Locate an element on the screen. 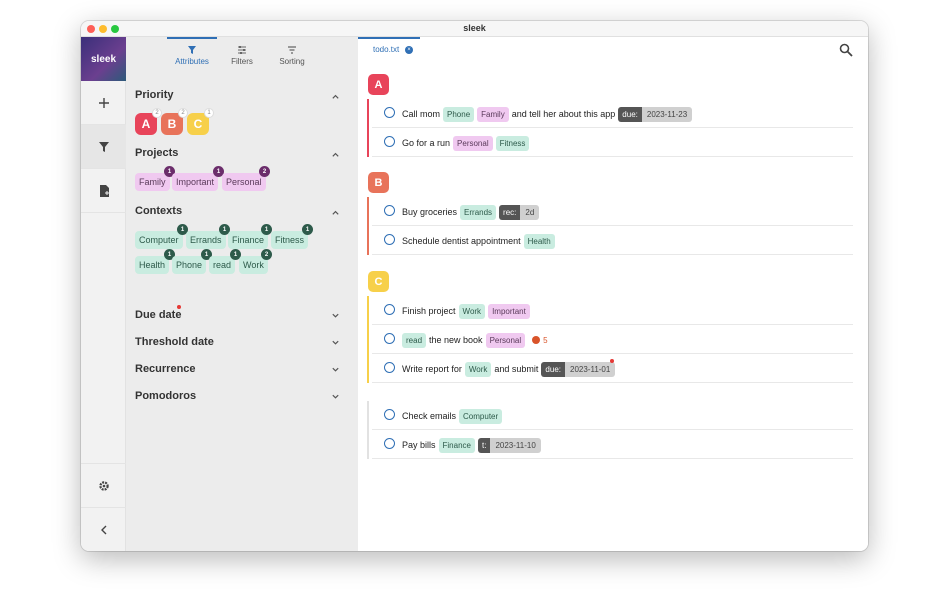 This screenshot has width=950, height=594. context-count-fitness: 1 is located at coordinates (307, 229).